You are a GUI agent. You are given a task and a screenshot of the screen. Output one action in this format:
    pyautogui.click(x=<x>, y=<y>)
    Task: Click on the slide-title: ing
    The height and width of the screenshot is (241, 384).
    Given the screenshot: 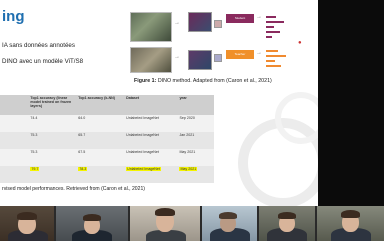 What is the action you would take?
    pyautogui.click(x=13, y=16)
    